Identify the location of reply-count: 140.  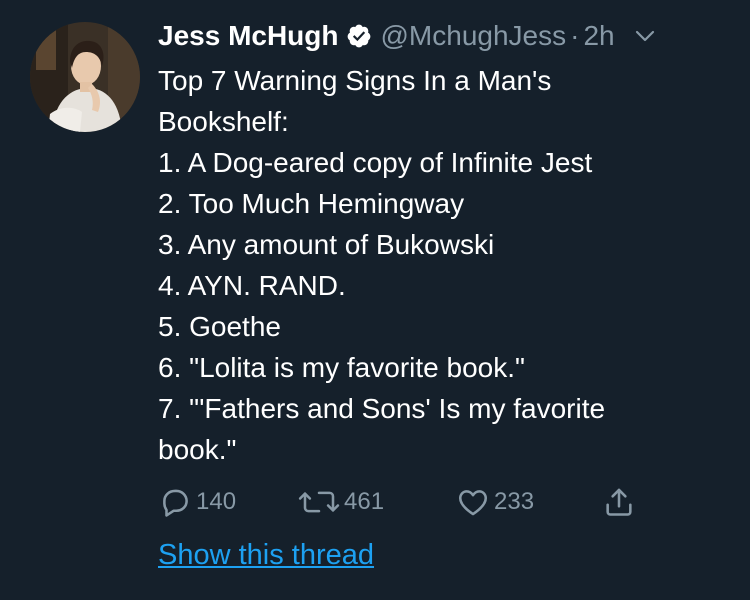
(216, 501).